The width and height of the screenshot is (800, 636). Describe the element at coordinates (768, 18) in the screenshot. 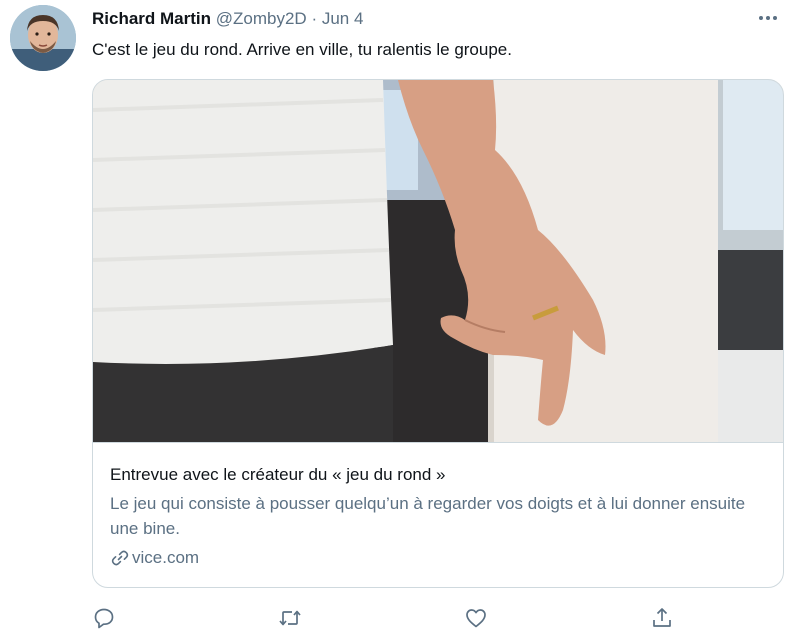

I see `more-horizontal-icon` at that location.